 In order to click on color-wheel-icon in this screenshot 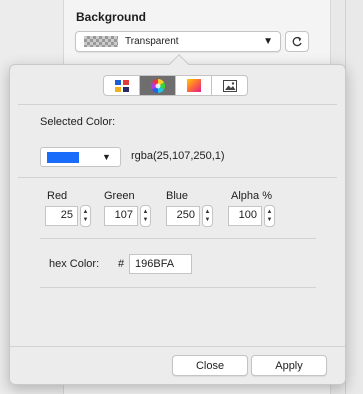, I will do `click(157, 85)`.